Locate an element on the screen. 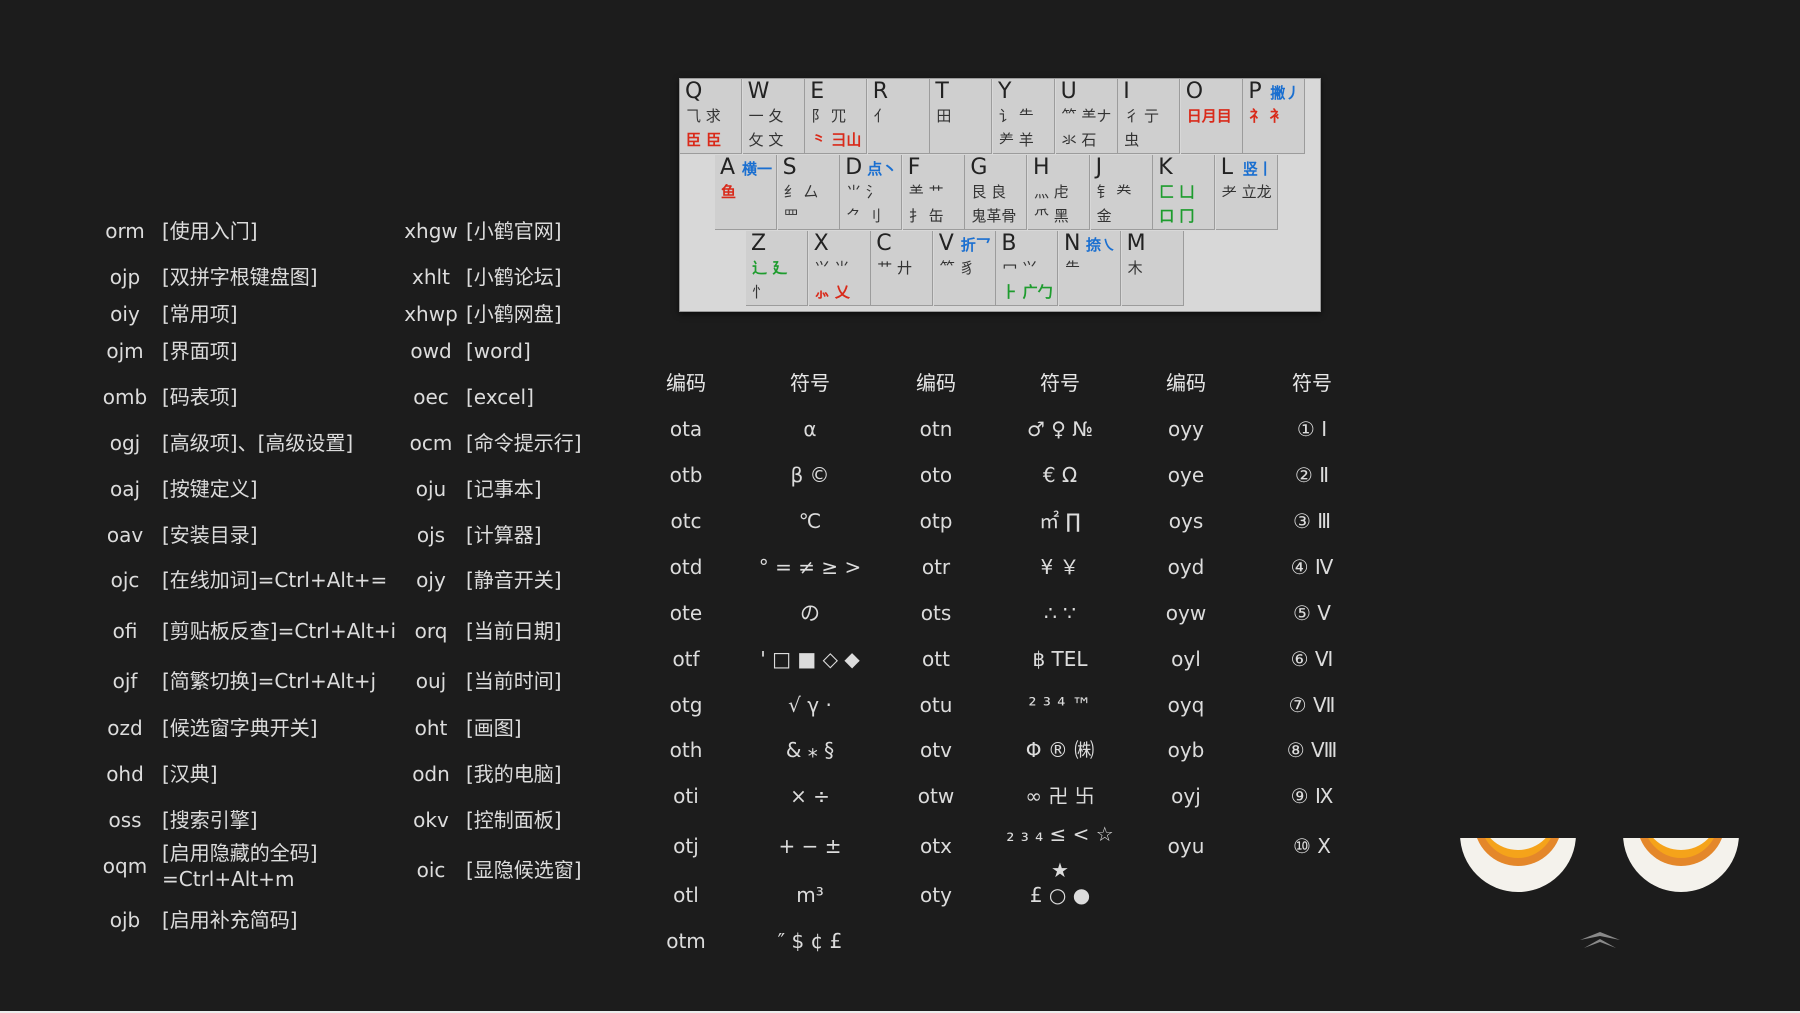 The image size is (1800, 1013). command-code: oqm is located at coordinates (125, 866).